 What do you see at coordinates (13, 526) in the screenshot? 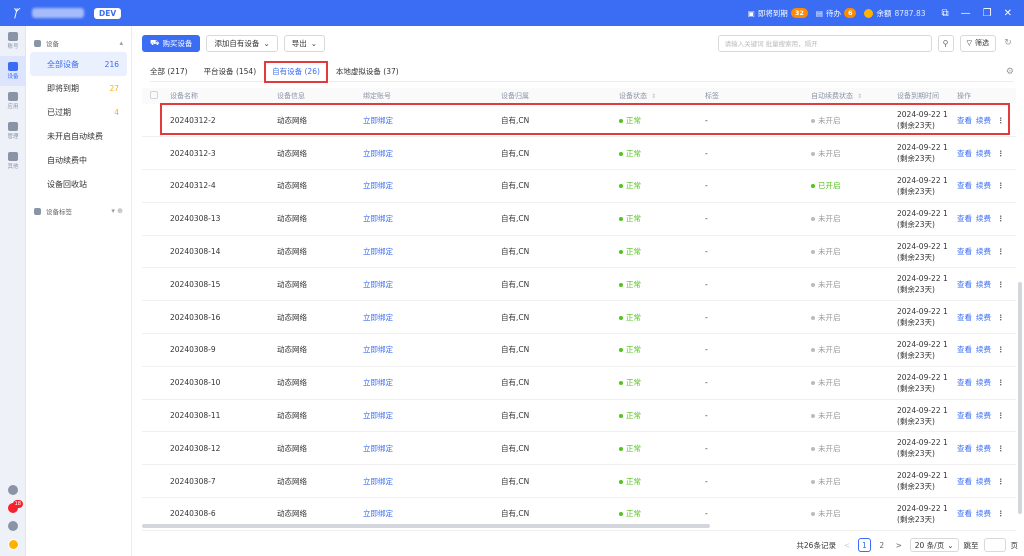
I see `settings-icon` at bounding box center [13, 526].